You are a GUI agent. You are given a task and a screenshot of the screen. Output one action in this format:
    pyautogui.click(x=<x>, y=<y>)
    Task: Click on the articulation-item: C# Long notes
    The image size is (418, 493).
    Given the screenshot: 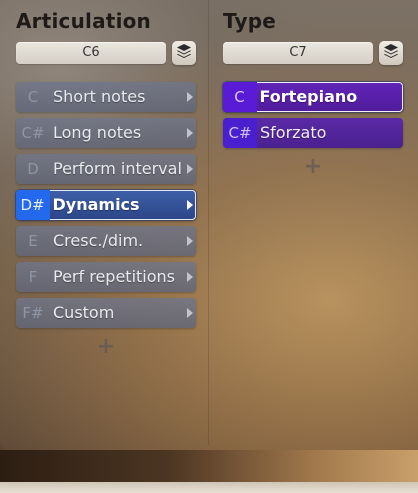 What is the action you would take?
    pyautogui.click(x=106, y=133)
    